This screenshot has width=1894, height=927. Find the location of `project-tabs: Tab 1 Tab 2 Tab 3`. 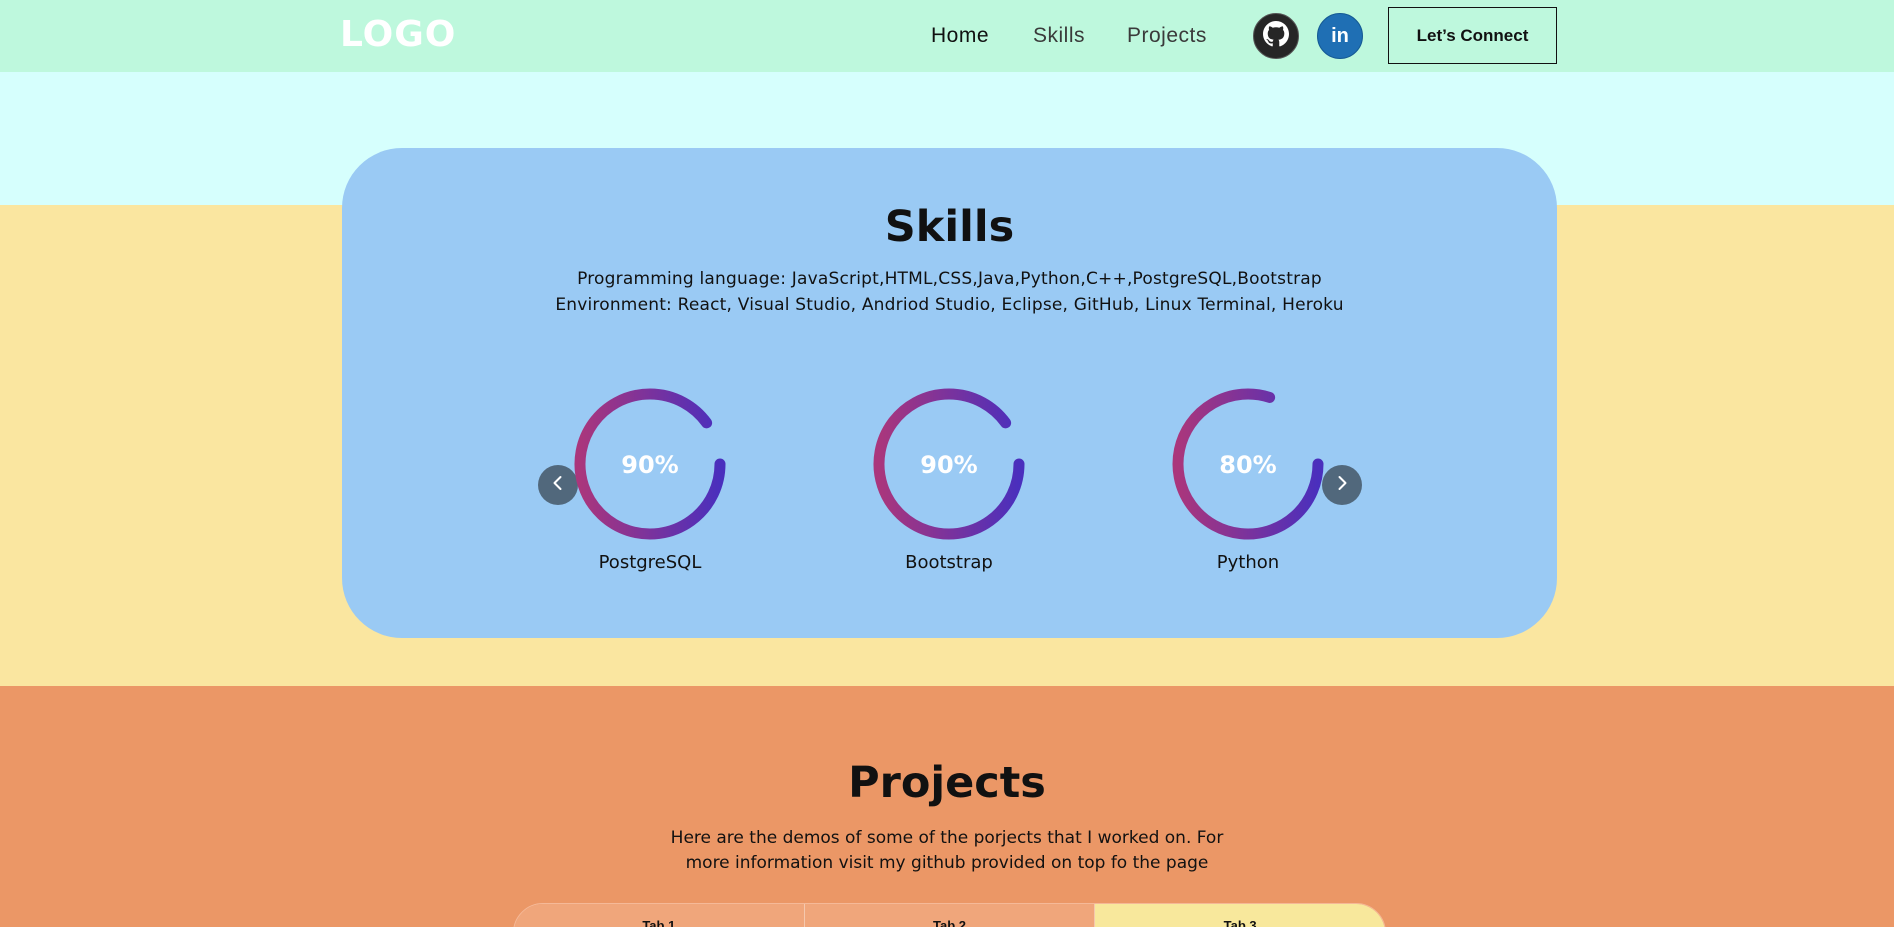

project-tabs: Tab 1 Tab 2 Tab 3 is located at coordinates (949, 915).